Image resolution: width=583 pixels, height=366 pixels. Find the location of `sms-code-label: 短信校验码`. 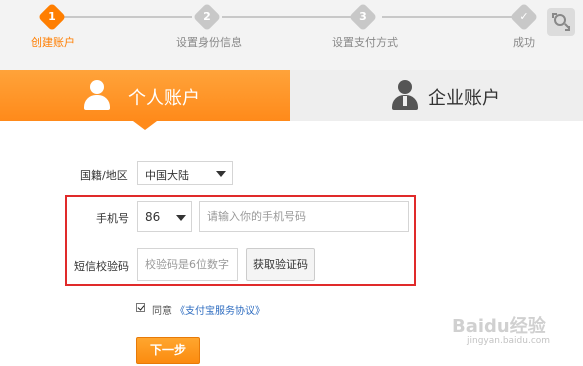

sms-code-label: 短信校验码 is located at coordinates (101, 266).